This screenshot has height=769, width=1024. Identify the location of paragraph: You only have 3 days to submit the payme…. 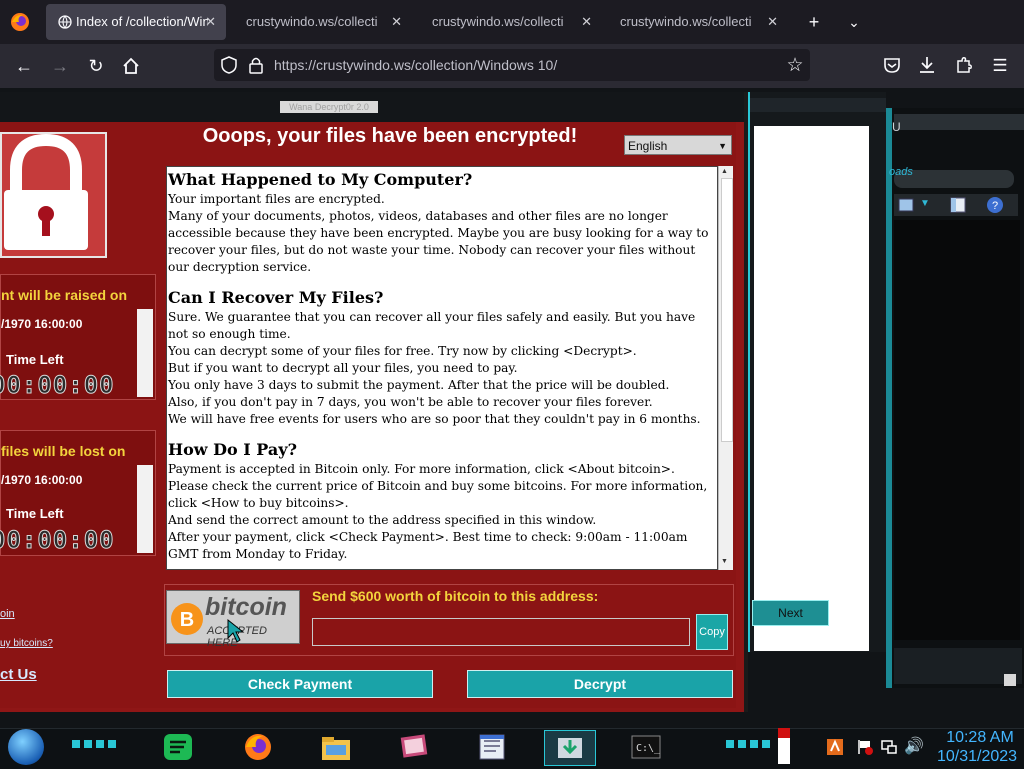
(419, 385).